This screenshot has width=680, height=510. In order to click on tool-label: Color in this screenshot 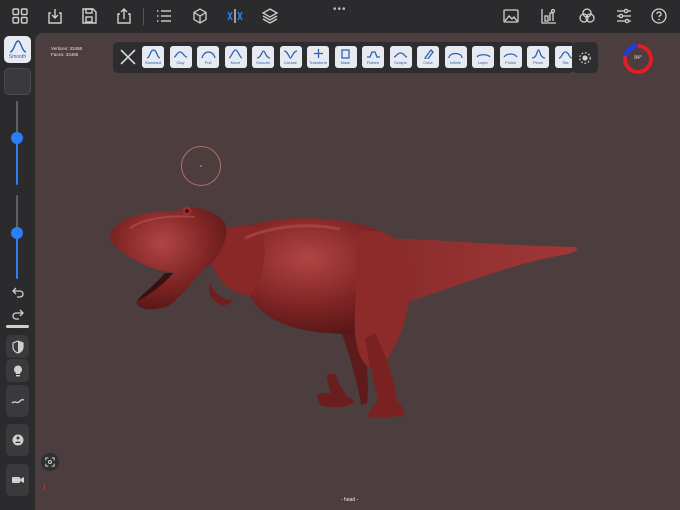, I will do `click(428, 62)`.